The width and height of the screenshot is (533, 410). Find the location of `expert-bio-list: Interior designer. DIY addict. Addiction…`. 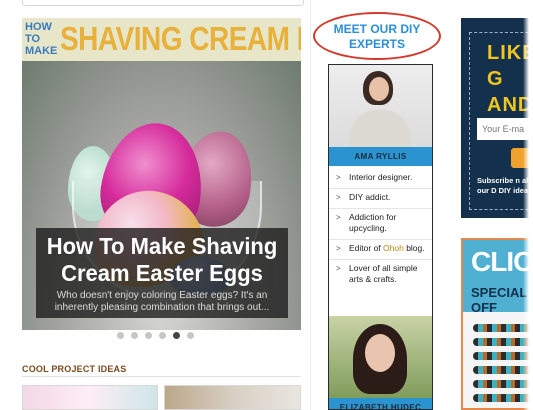

expert-bio-list: Interior designer. DIY addict. Addiction… is located at coordinates (380, 229).